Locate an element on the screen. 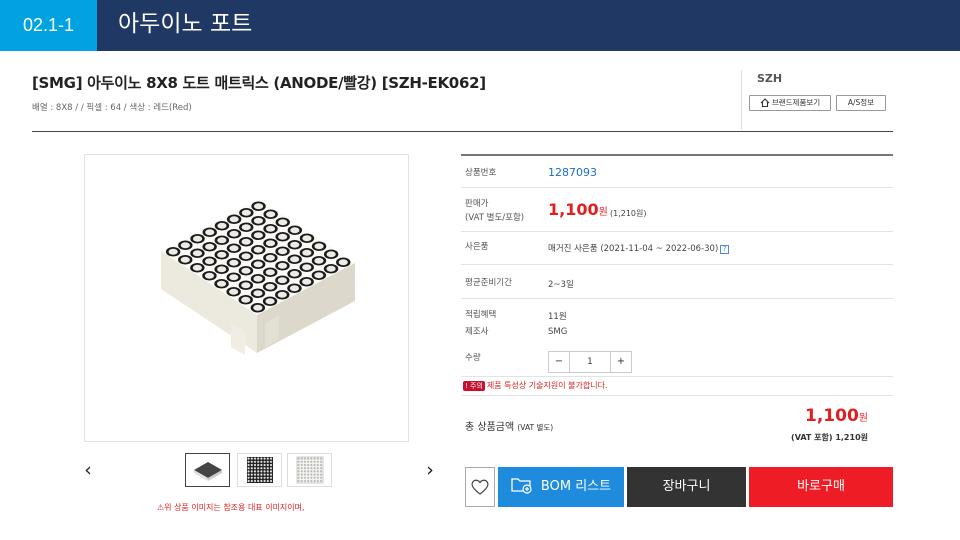  prev-image-button: ‹ is located at coordinates (88, 470).